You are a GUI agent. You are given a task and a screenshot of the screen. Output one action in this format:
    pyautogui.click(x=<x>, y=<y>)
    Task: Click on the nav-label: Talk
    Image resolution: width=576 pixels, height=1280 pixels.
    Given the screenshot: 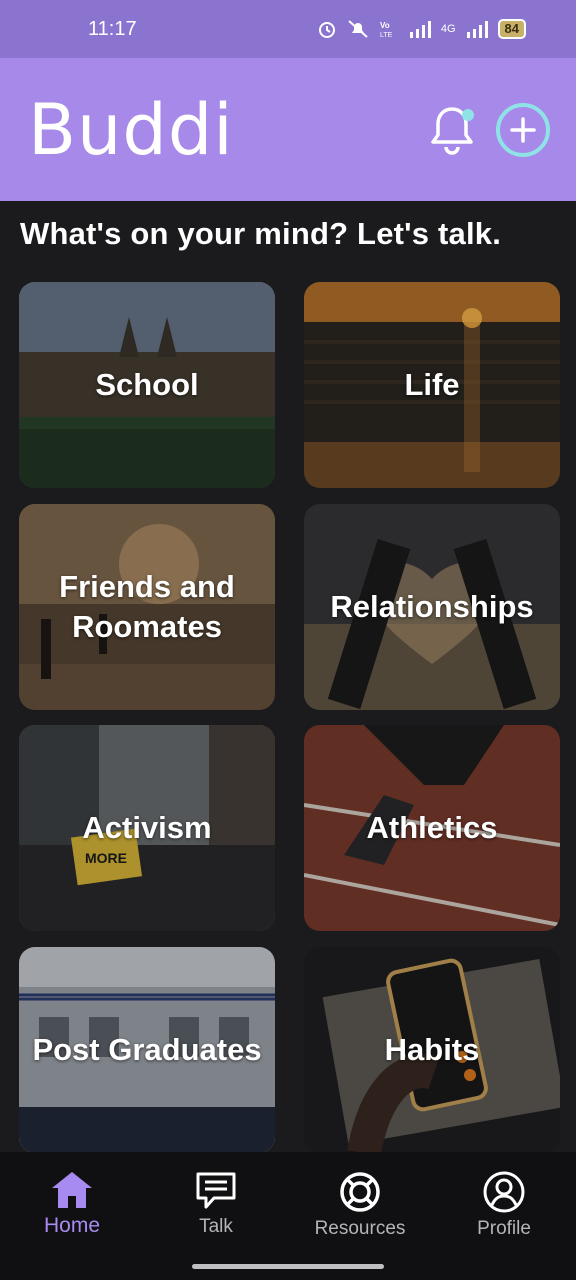 What is the action you would take?
    pyautogui.click(x=216, y=1226)
    